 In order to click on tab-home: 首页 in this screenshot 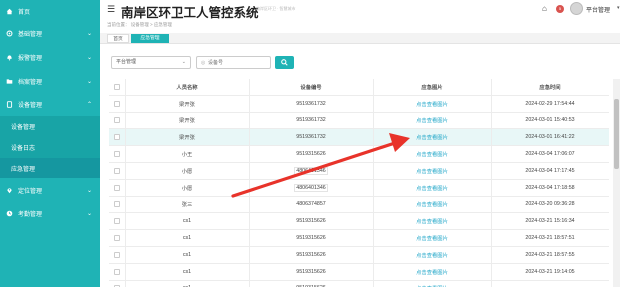, I will do `click(118, 38)`.